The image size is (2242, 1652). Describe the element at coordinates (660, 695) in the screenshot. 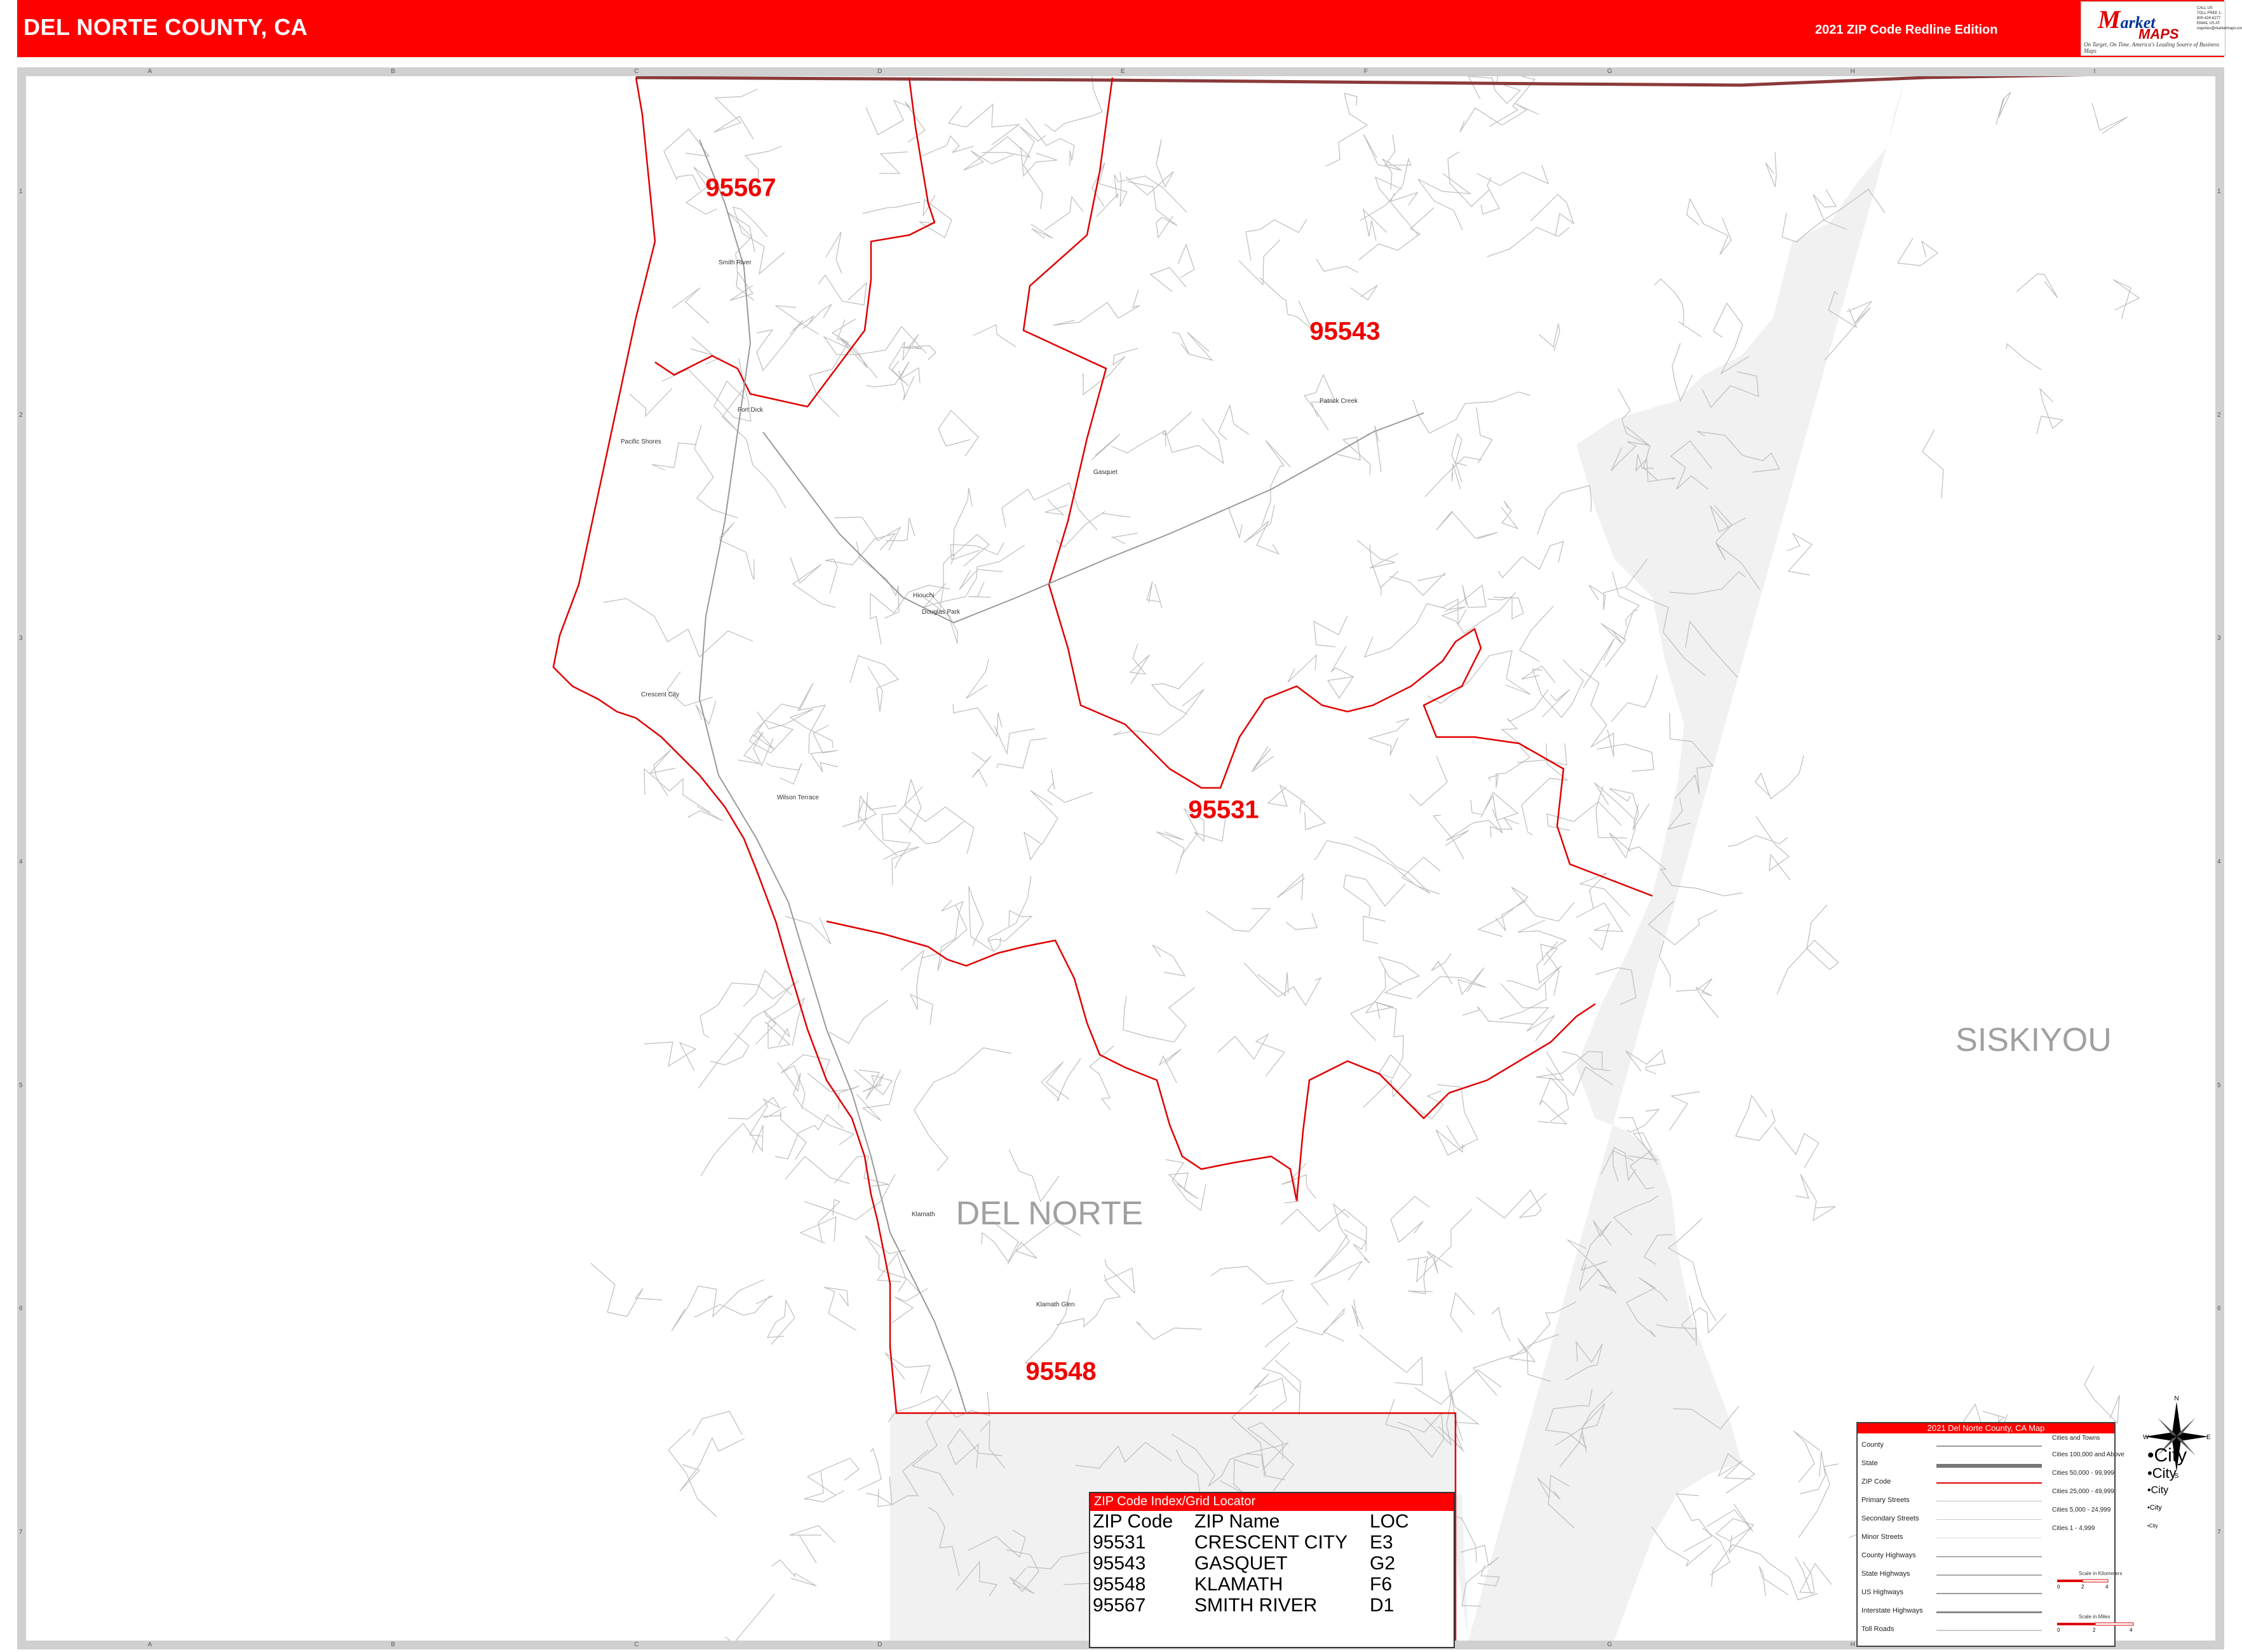

I see `city-label: Crescent City` at that location.